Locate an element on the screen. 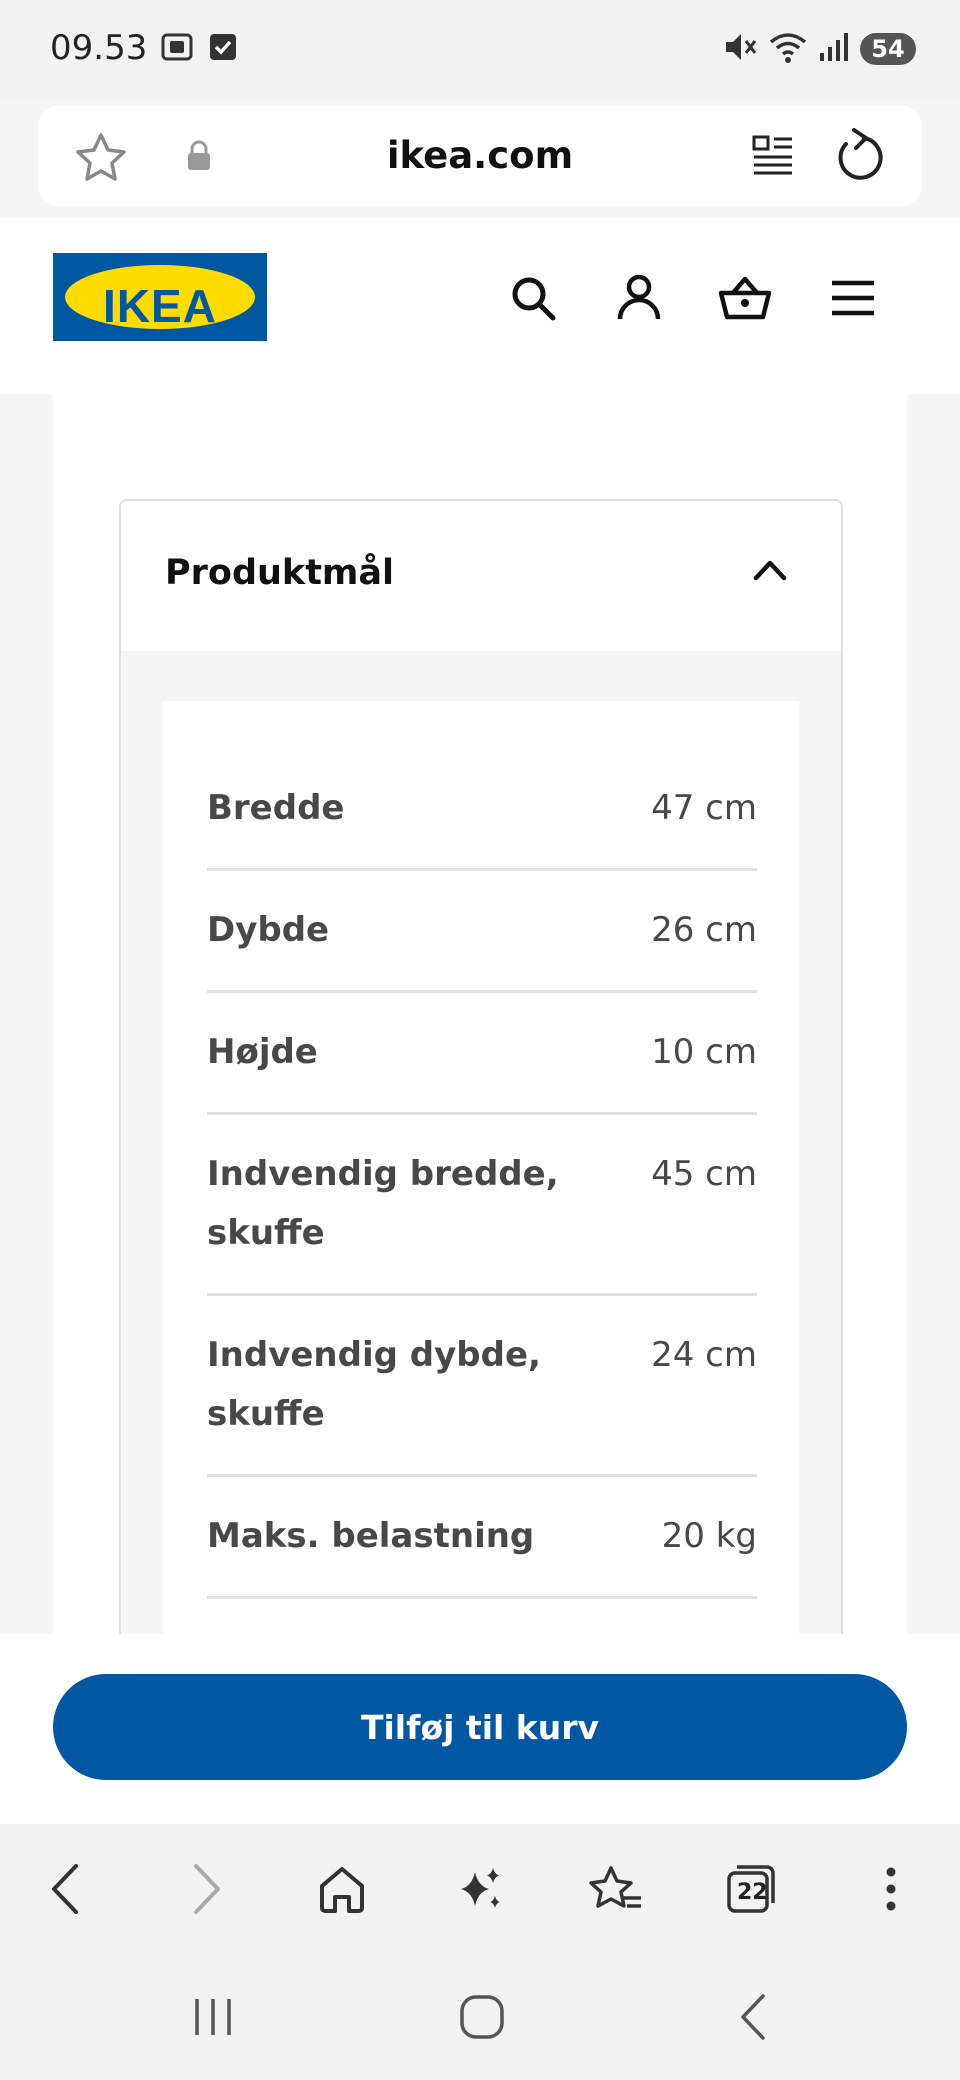 Image resolution: width=960 pixels, height=2080 pixels. screenshot-icon is located at coordinates (177, 49).